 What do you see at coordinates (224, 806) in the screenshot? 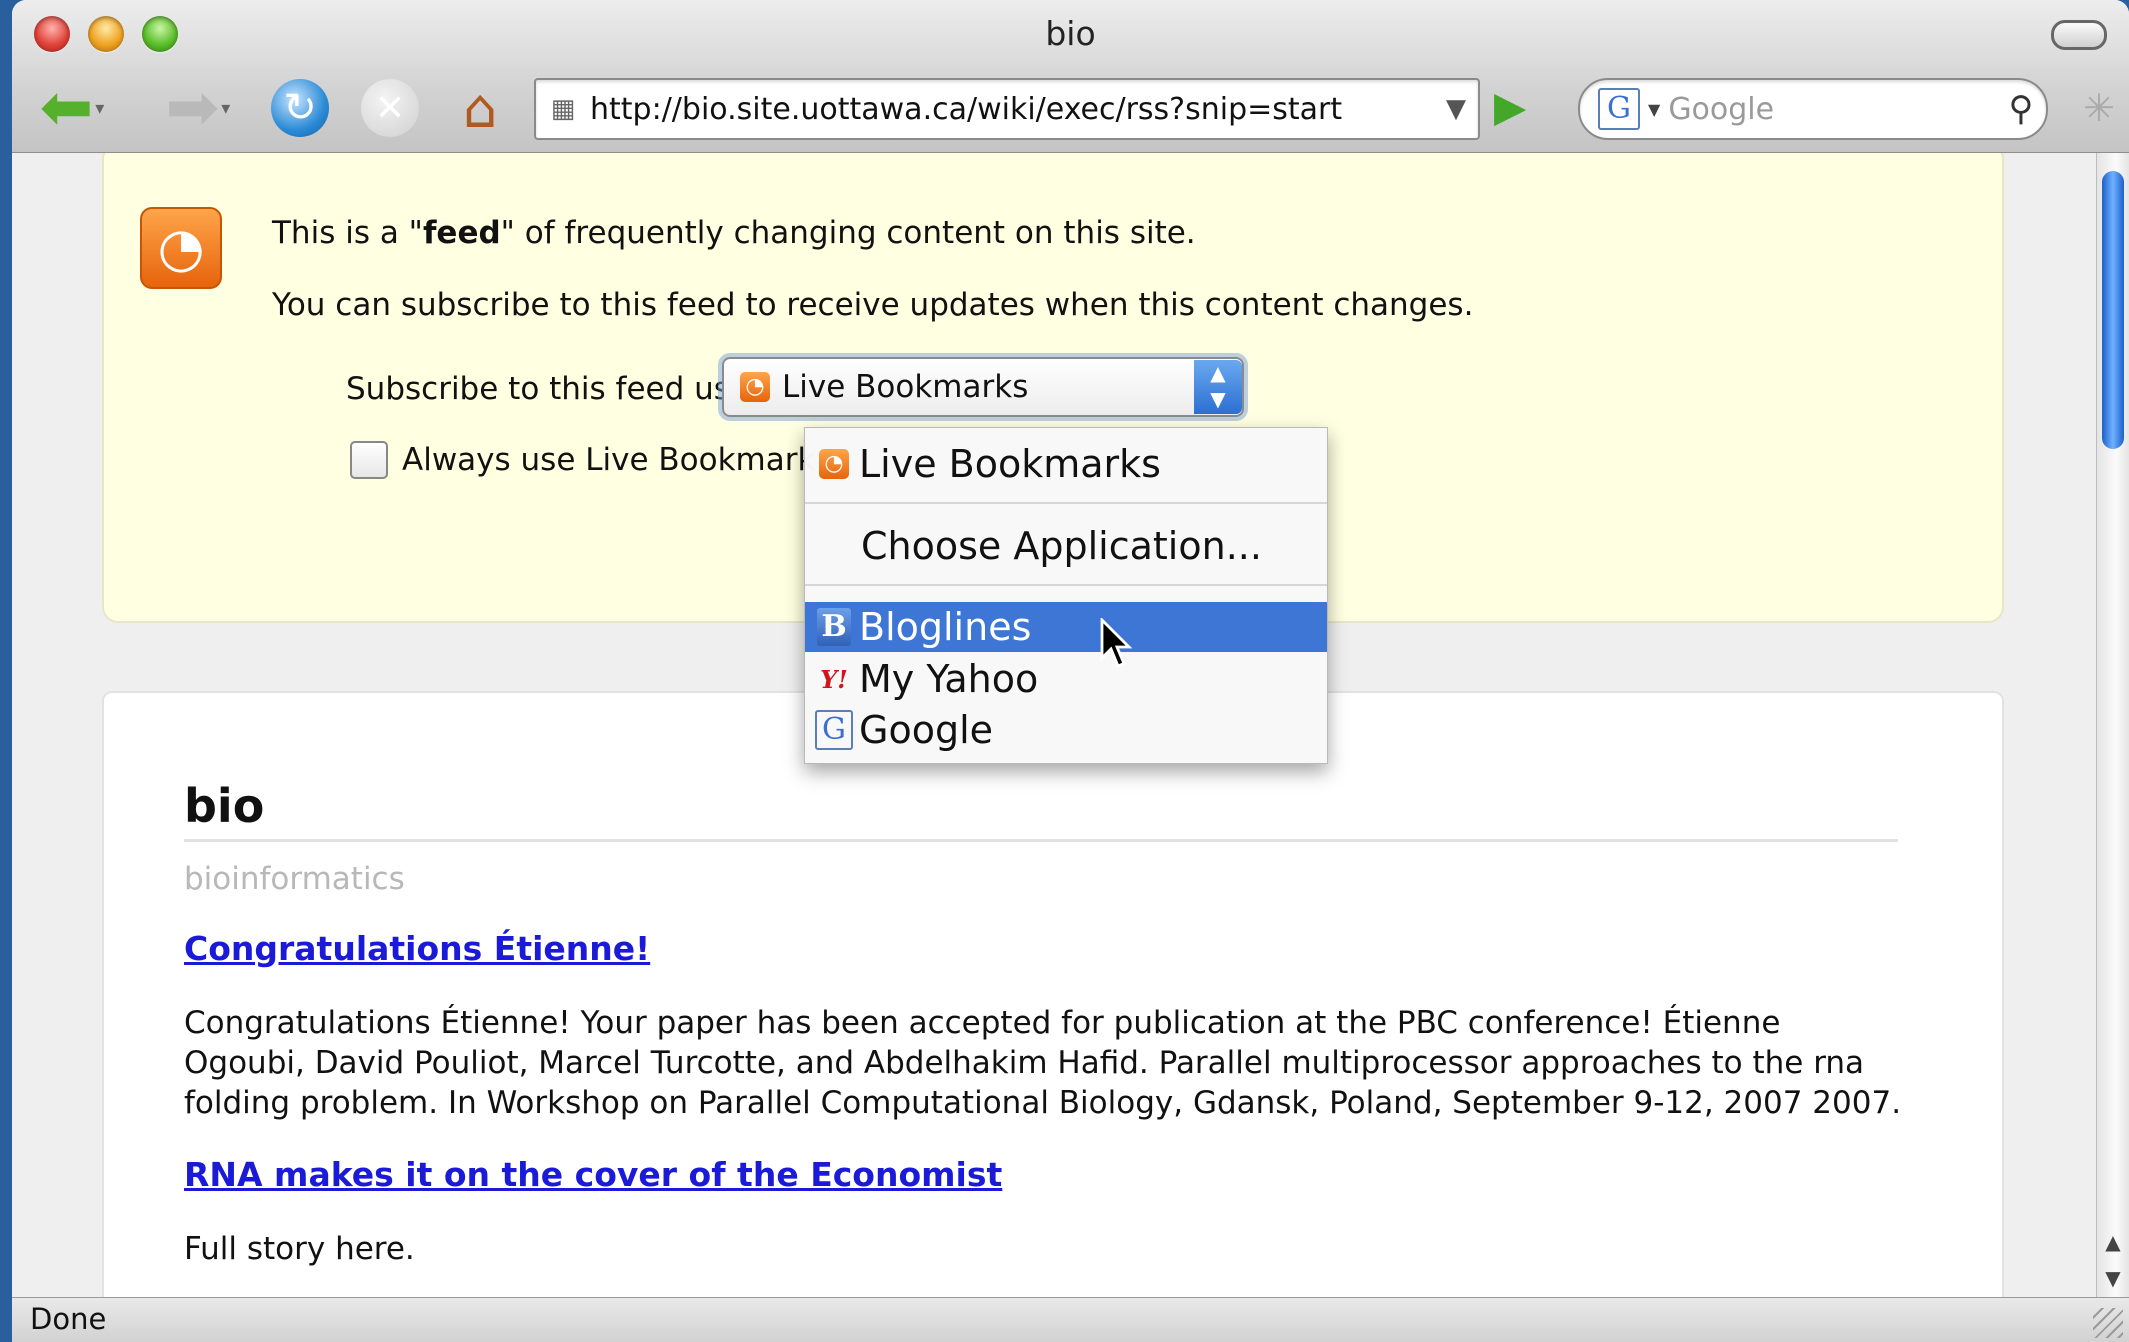
I see `page-title: bio` at bounding box center [224, 806].